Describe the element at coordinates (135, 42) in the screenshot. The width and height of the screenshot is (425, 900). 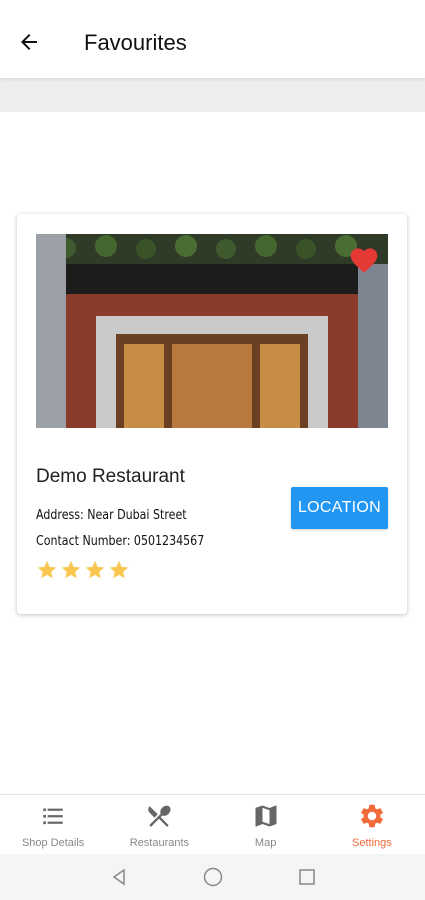
I see `page-title: Favourites` at that location.